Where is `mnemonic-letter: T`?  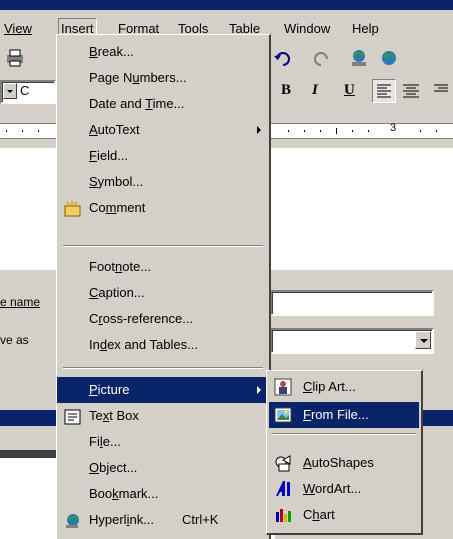
mnemonic-letter: T is located at coordinates (149, 103).